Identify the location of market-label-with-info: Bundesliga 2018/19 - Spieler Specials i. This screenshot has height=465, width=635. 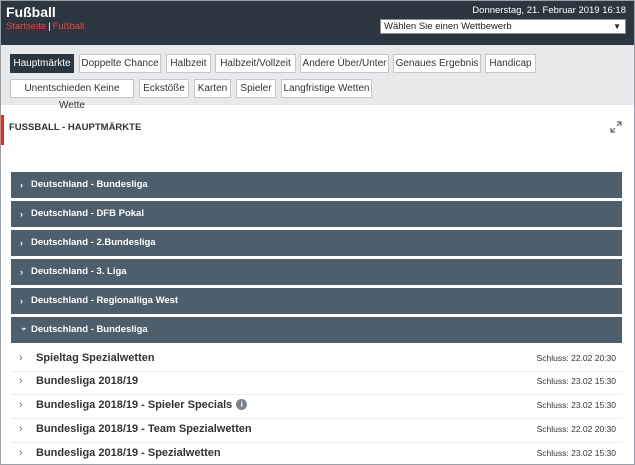
(142, 405).